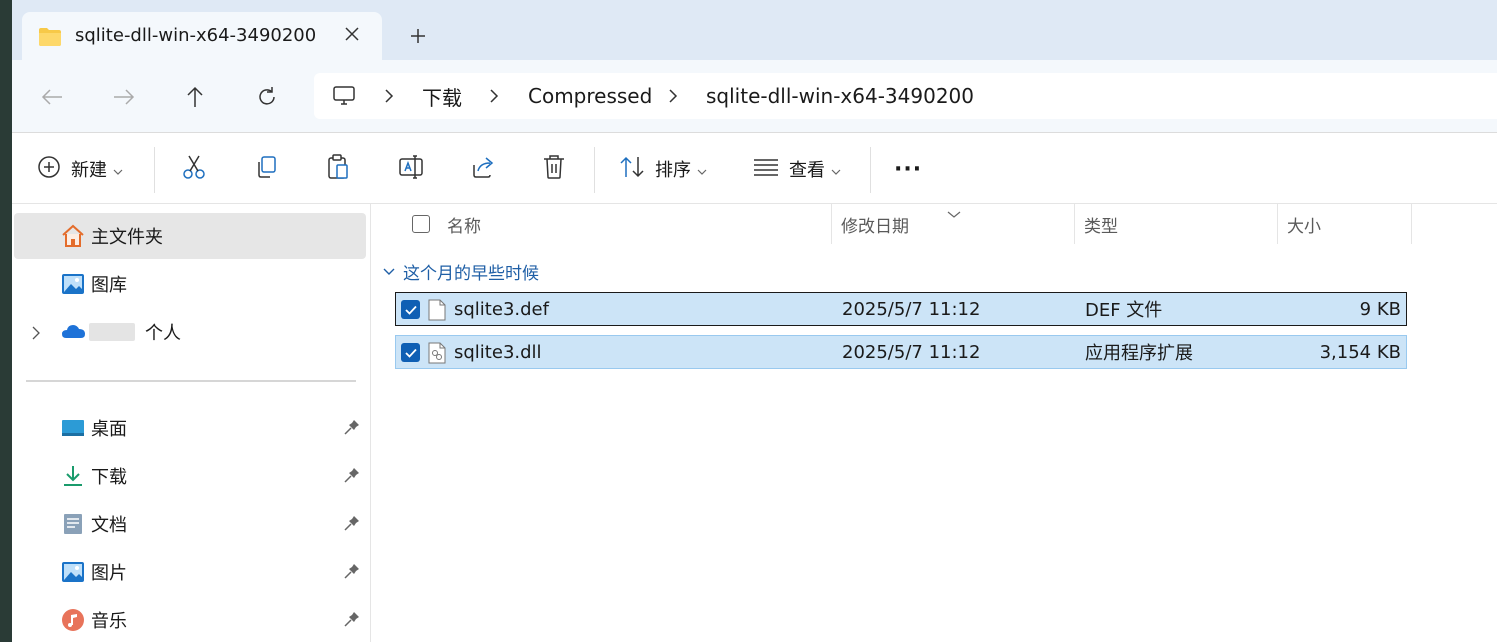  What do you see at coordinates (421, 224) in the screenshot?
I see `select-all-checkbox` at bounding box center [421, 224].